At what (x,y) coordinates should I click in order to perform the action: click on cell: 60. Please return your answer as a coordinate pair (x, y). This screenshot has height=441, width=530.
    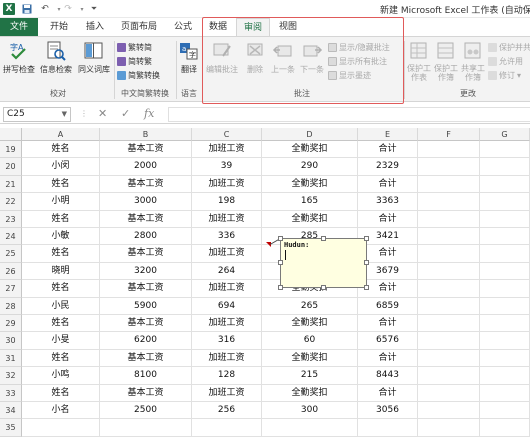
    Looking at the image, I should click on (310, 341).